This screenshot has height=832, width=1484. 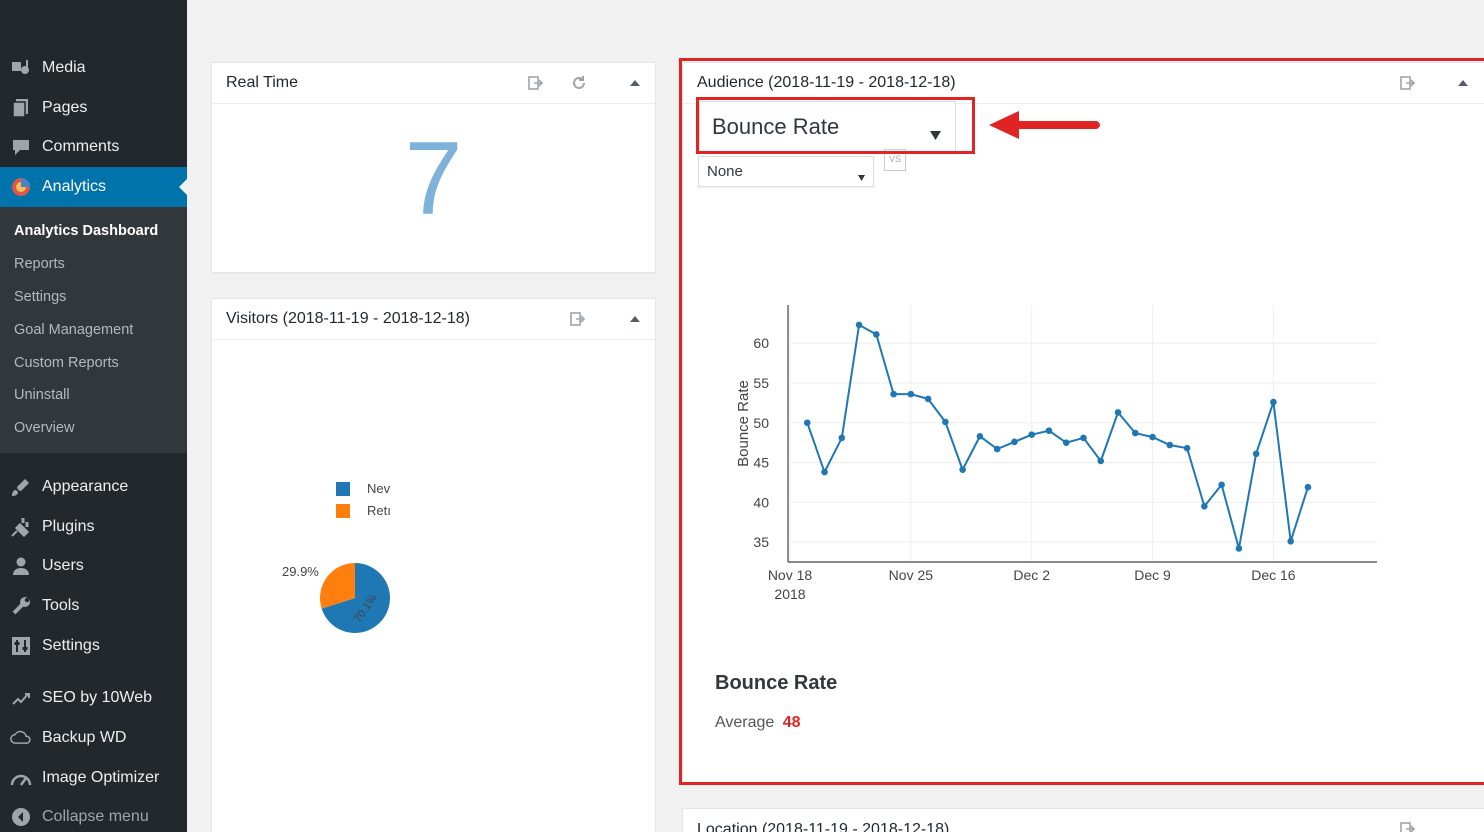 I want to click on submenu-item-uninstall: Uninstall, so click(x=42, y=395).